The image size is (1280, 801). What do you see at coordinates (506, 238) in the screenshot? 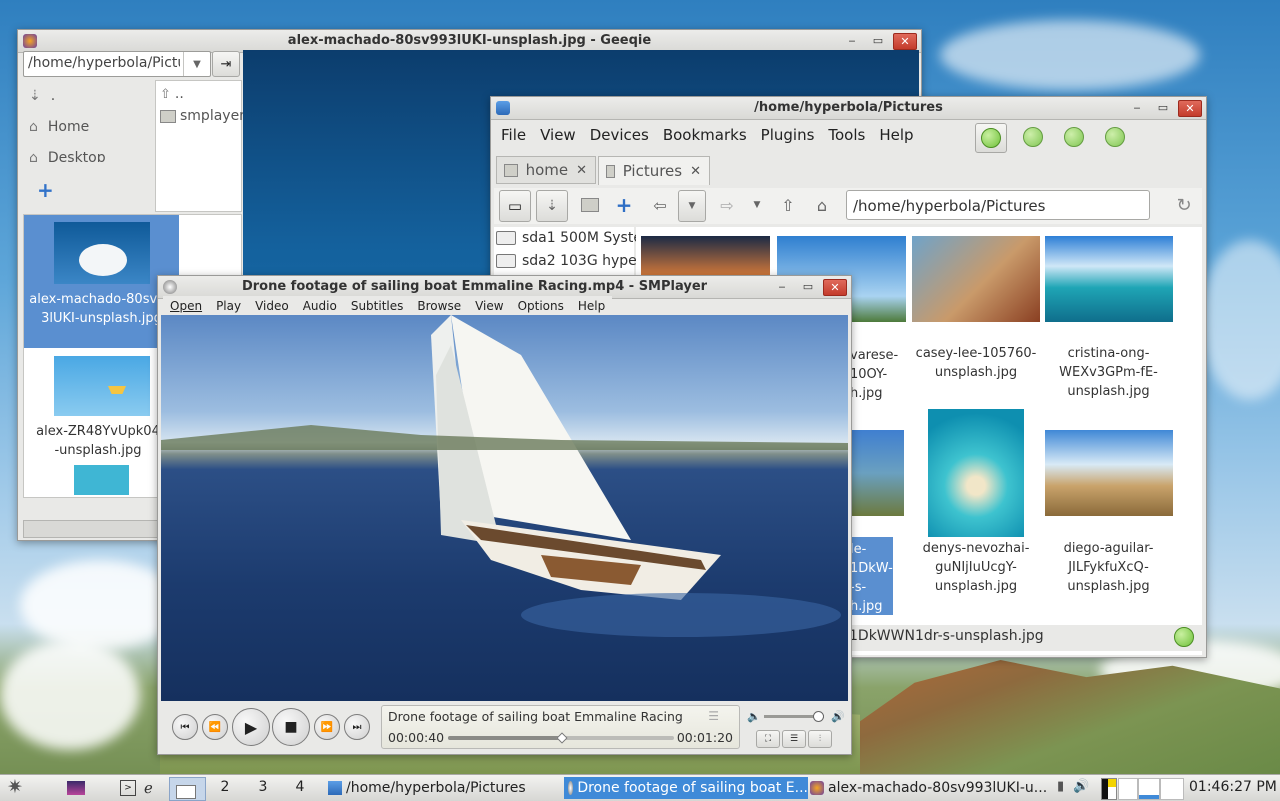
I see `drive-icon` at bounding box center [506, 238].